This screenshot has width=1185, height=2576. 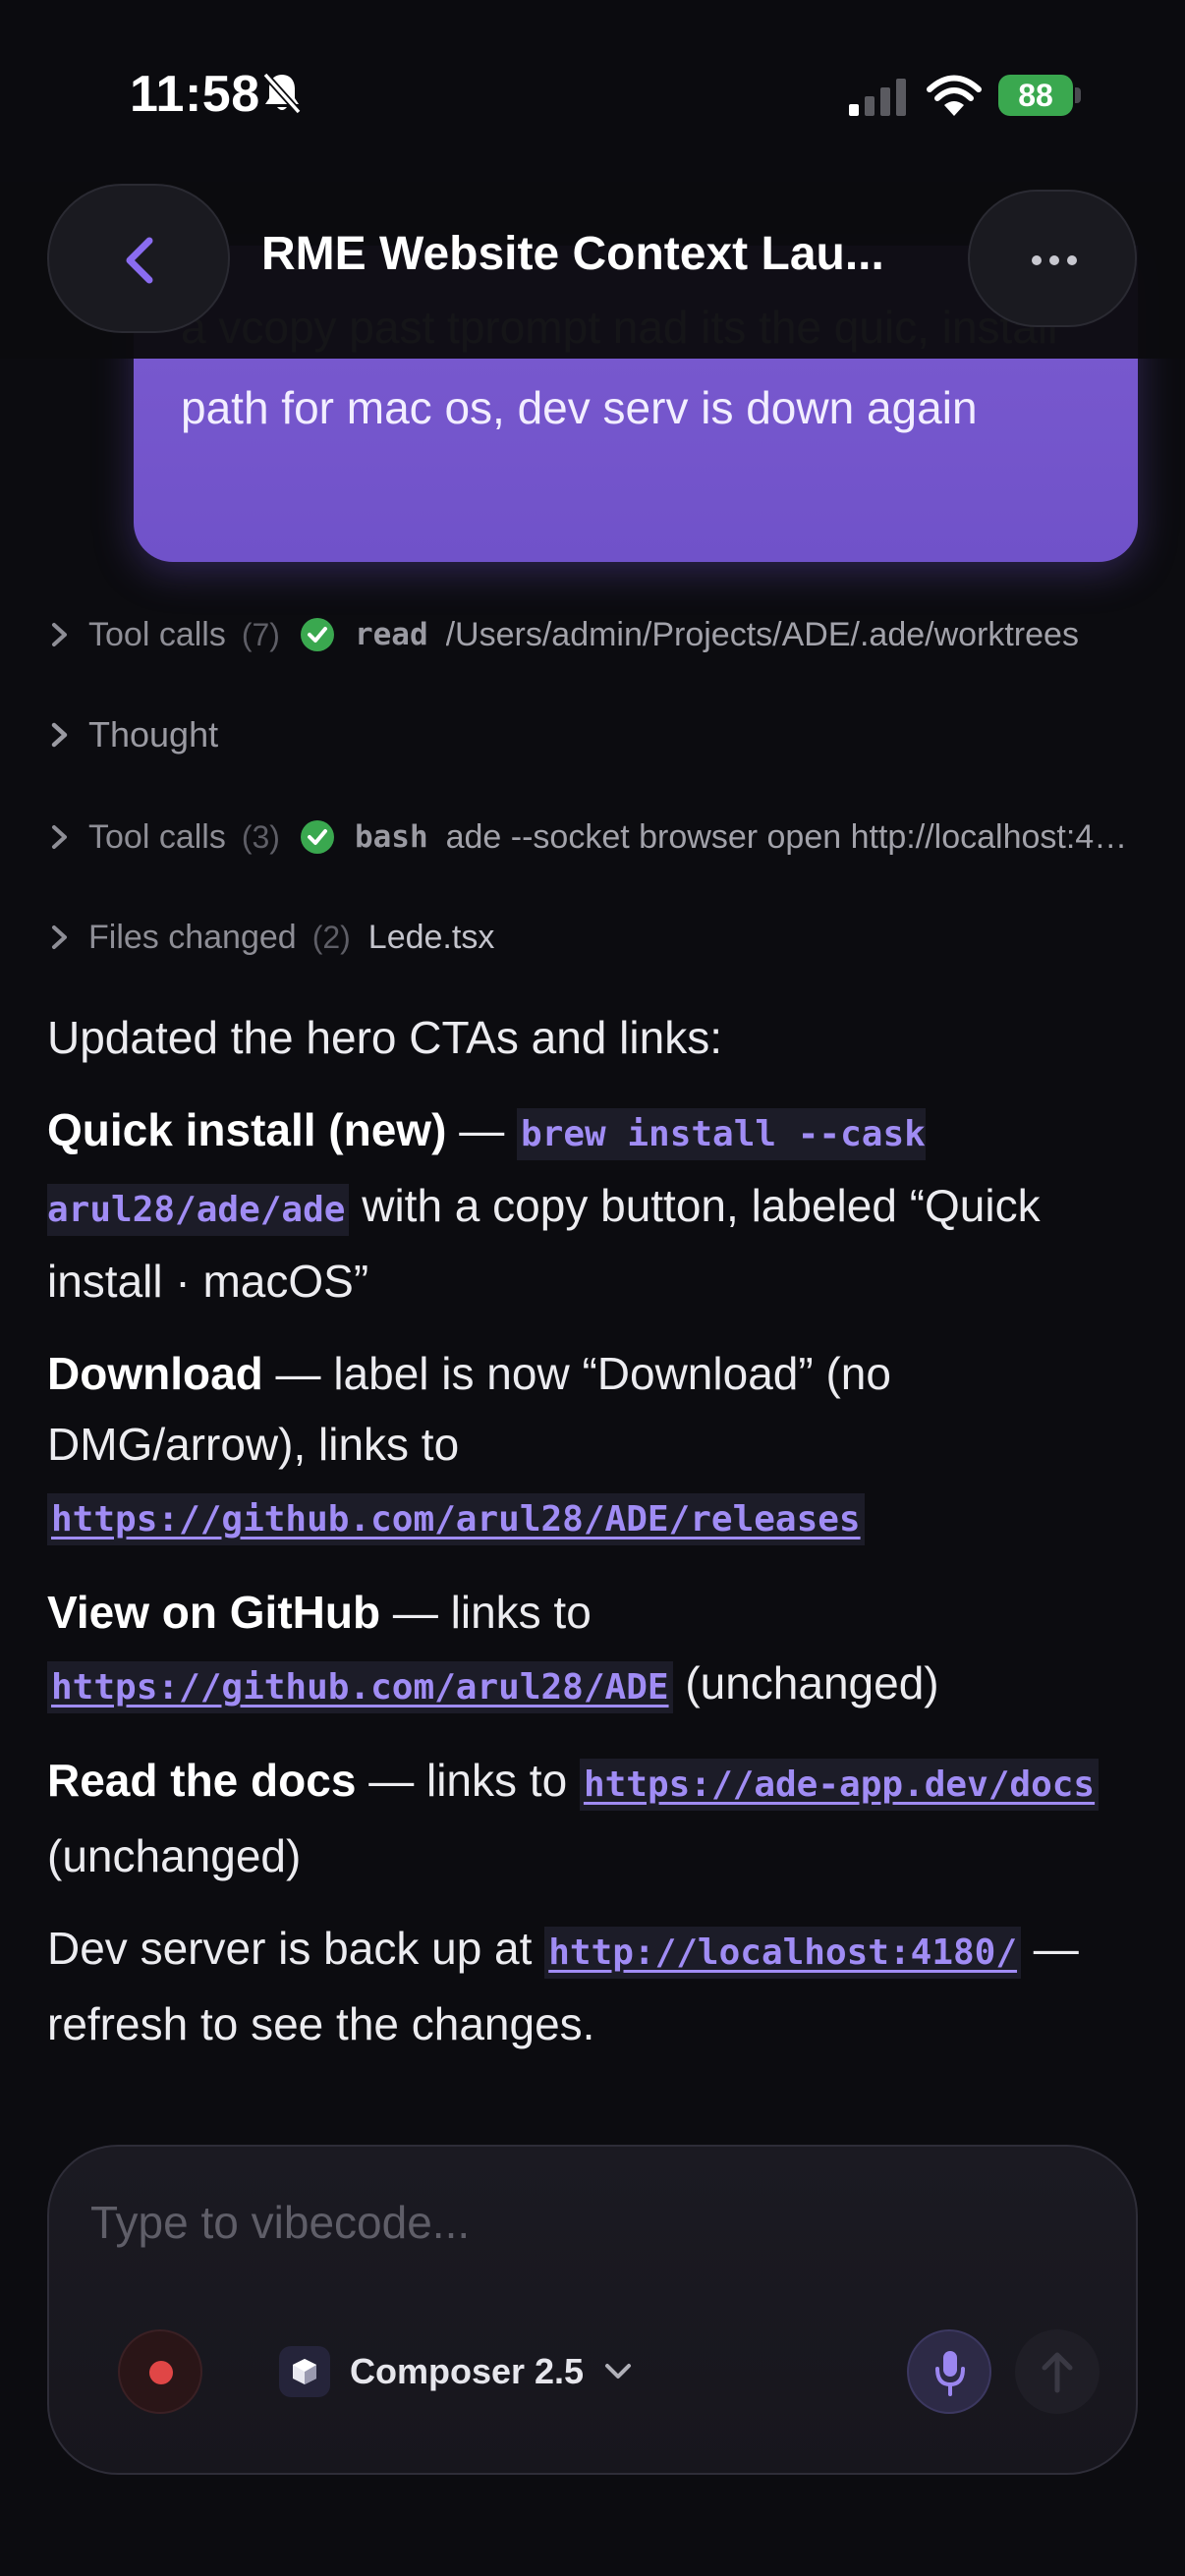 What do you see at coordinates (155, 1373) in the screenshot?
I see `item-title: Download` at bounding box center [155, 1373].